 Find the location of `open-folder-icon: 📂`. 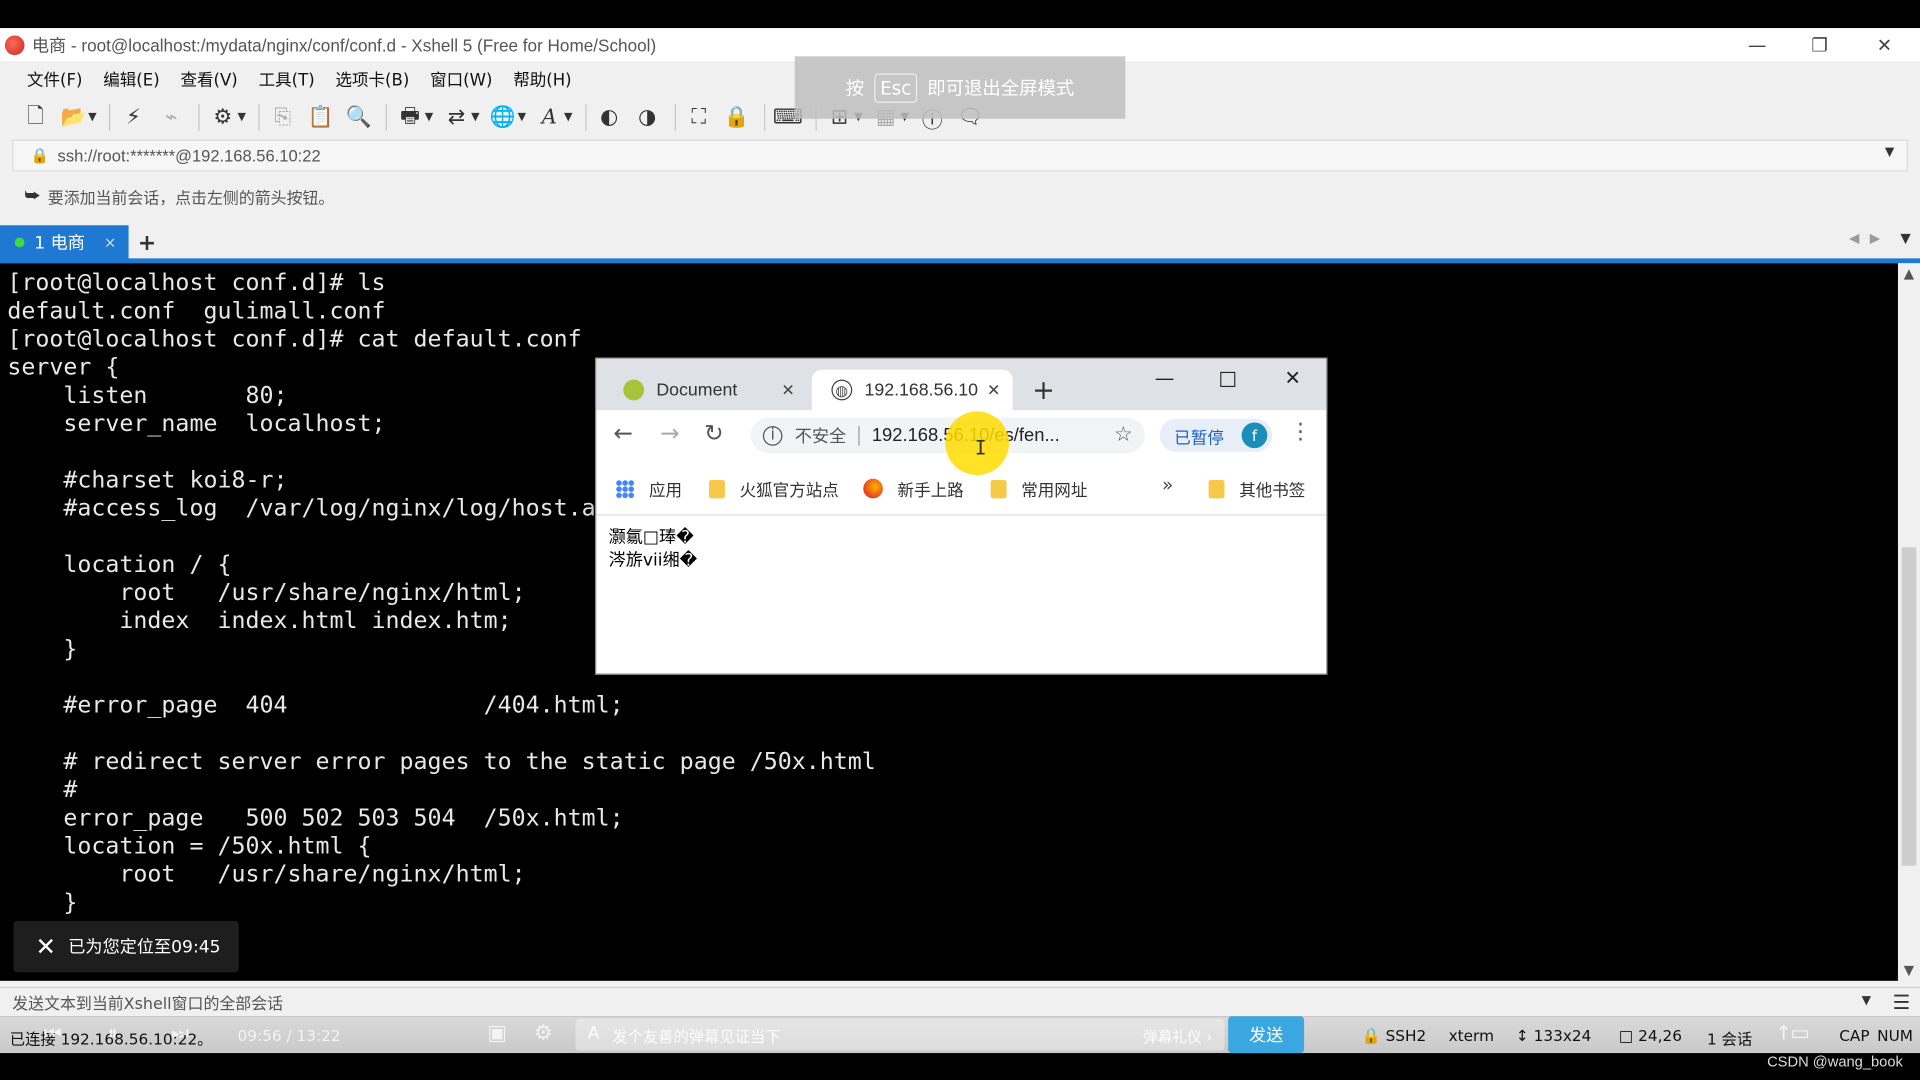

open-folder-icon: 📂 is located at coordinates (73, 117).